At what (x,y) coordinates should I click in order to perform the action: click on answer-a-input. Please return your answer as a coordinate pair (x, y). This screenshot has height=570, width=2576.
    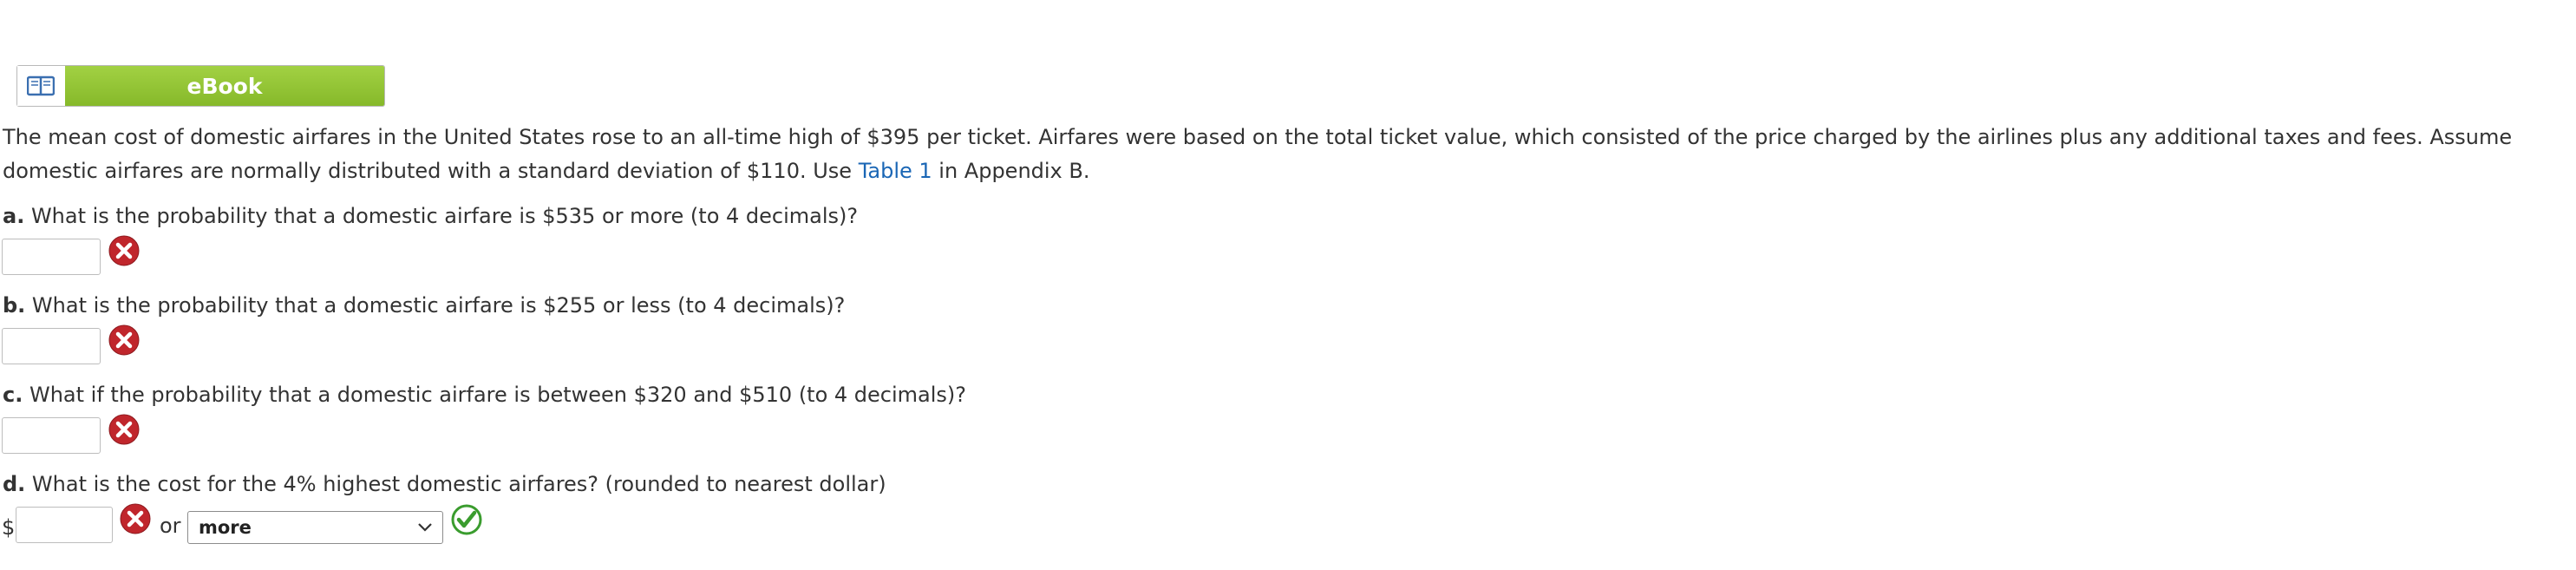
    Looking at the image, I should click on (51, 257).